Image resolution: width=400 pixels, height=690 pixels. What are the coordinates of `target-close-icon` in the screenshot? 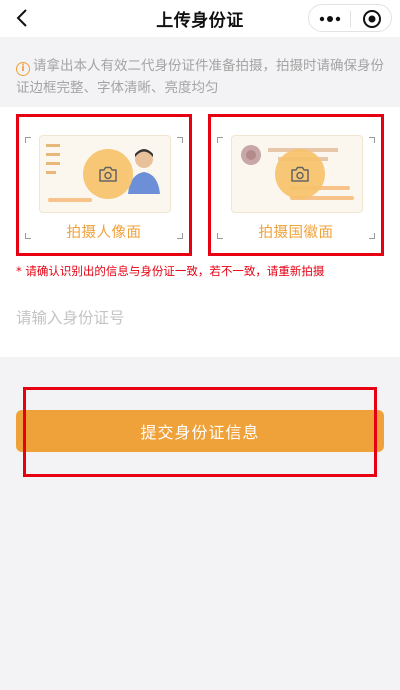 It's located at (371, 19).